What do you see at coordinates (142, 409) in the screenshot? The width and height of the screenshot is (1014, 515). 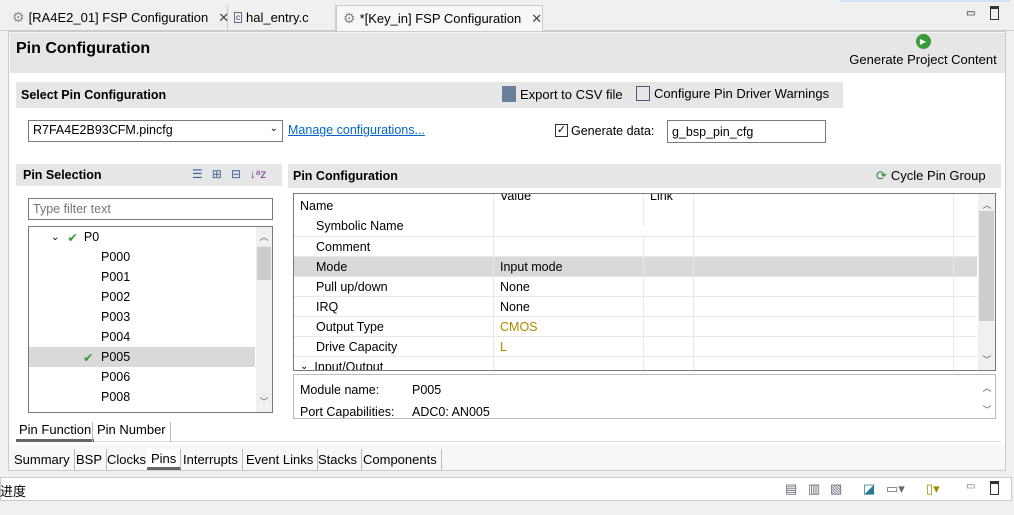 I see `tree-item: P010` at bounding box center [142, 409].